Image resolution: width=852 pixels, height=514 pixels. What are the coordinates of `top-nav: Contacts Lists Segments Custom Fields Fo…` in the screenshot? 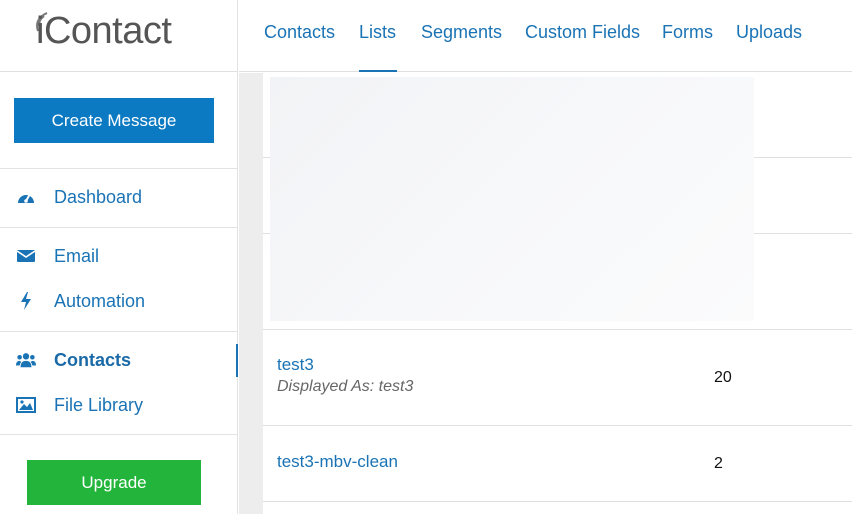 It's located at (545, 36).